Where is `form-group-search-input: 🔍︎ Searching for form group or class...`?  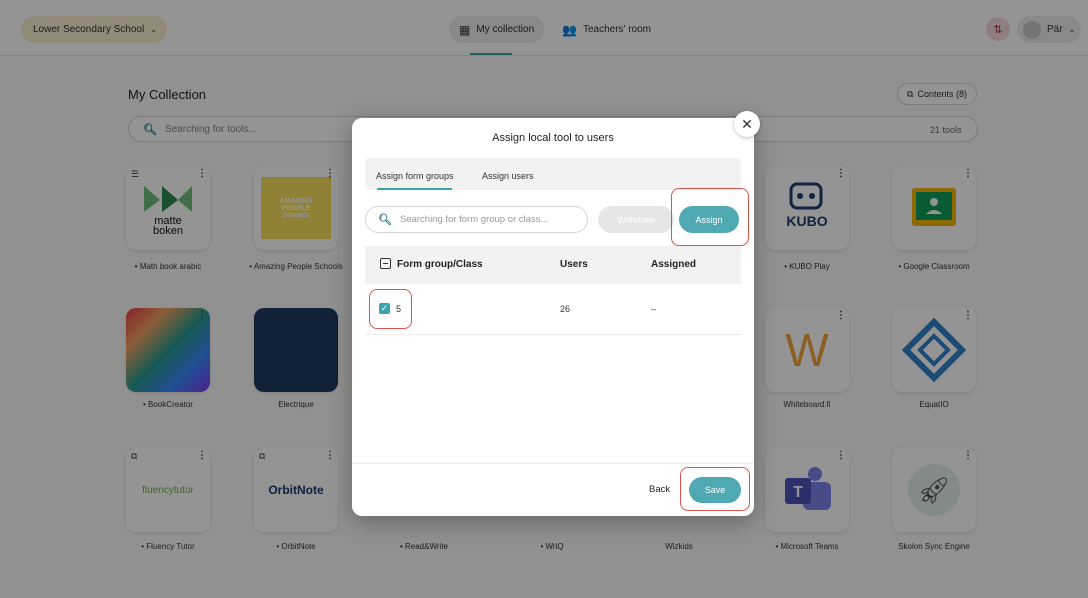 form-group-search-input: 🔍︎ Searching for form group or class... is located at coordinates (476, 219).